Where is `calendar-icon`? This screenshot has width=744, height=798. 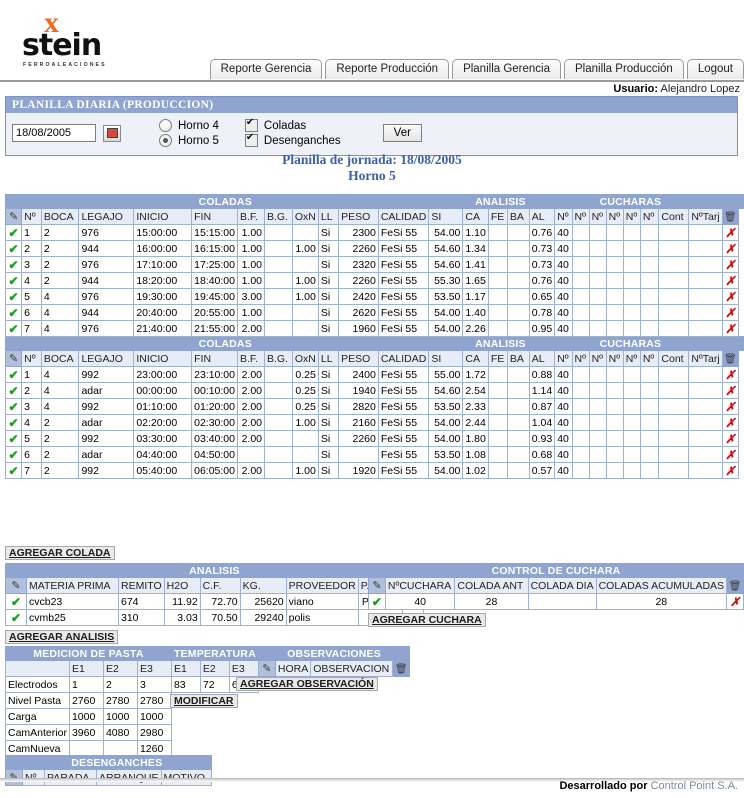 calendar-icon is located at coordinates (112, 133).